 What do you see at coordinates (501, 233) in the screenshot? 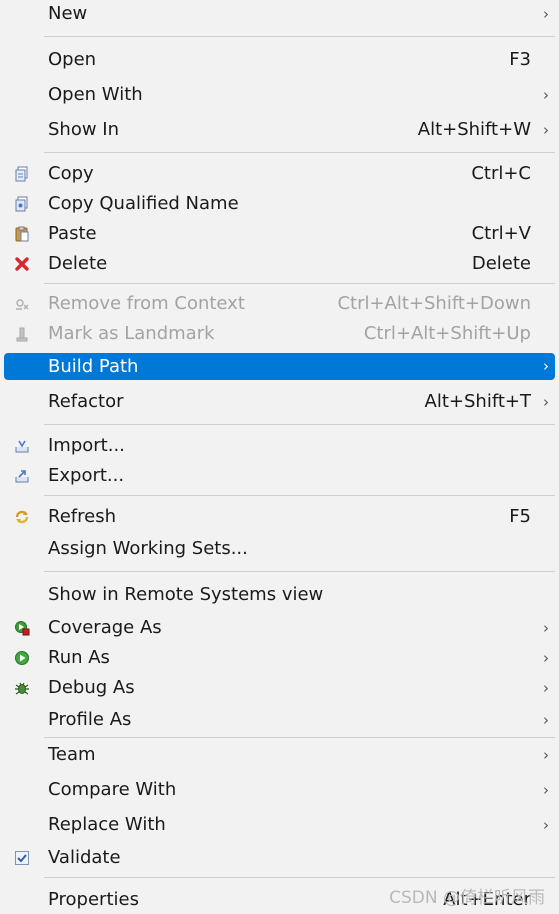
I see `menu-item-shortcut: Ctrl+V` at bounding box center [501, 233].